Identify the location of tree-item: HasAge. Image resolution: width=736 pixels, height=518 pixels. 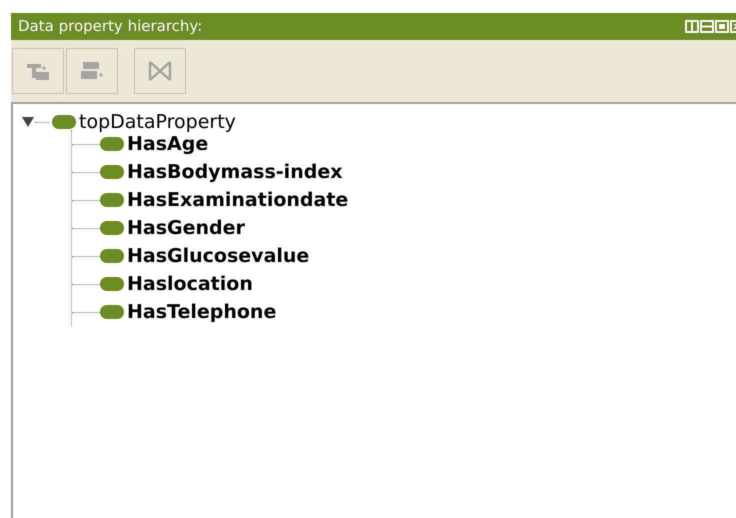
(167, 144).